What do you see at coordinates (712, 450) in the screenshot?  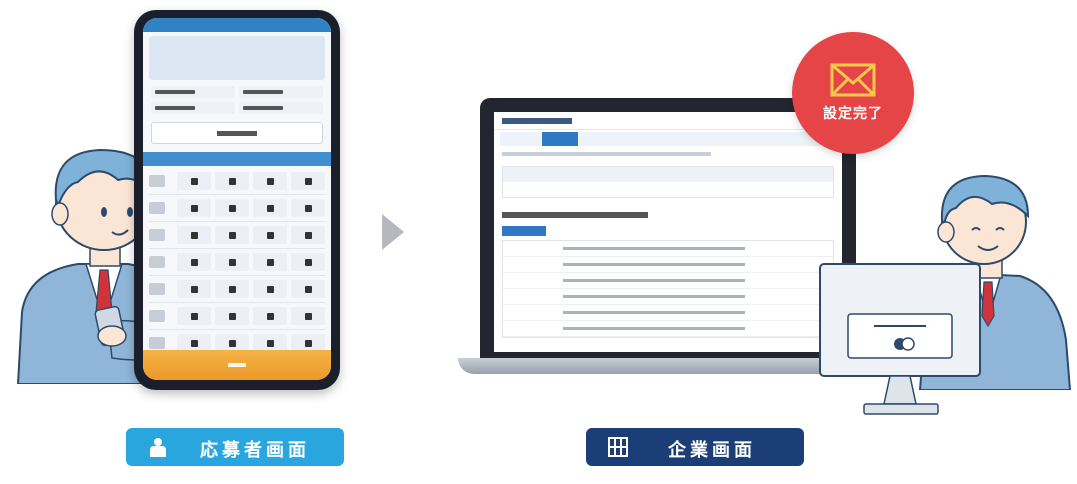 I see `company-screen-label-text: 企業画面` at bounding box center [712, 450].